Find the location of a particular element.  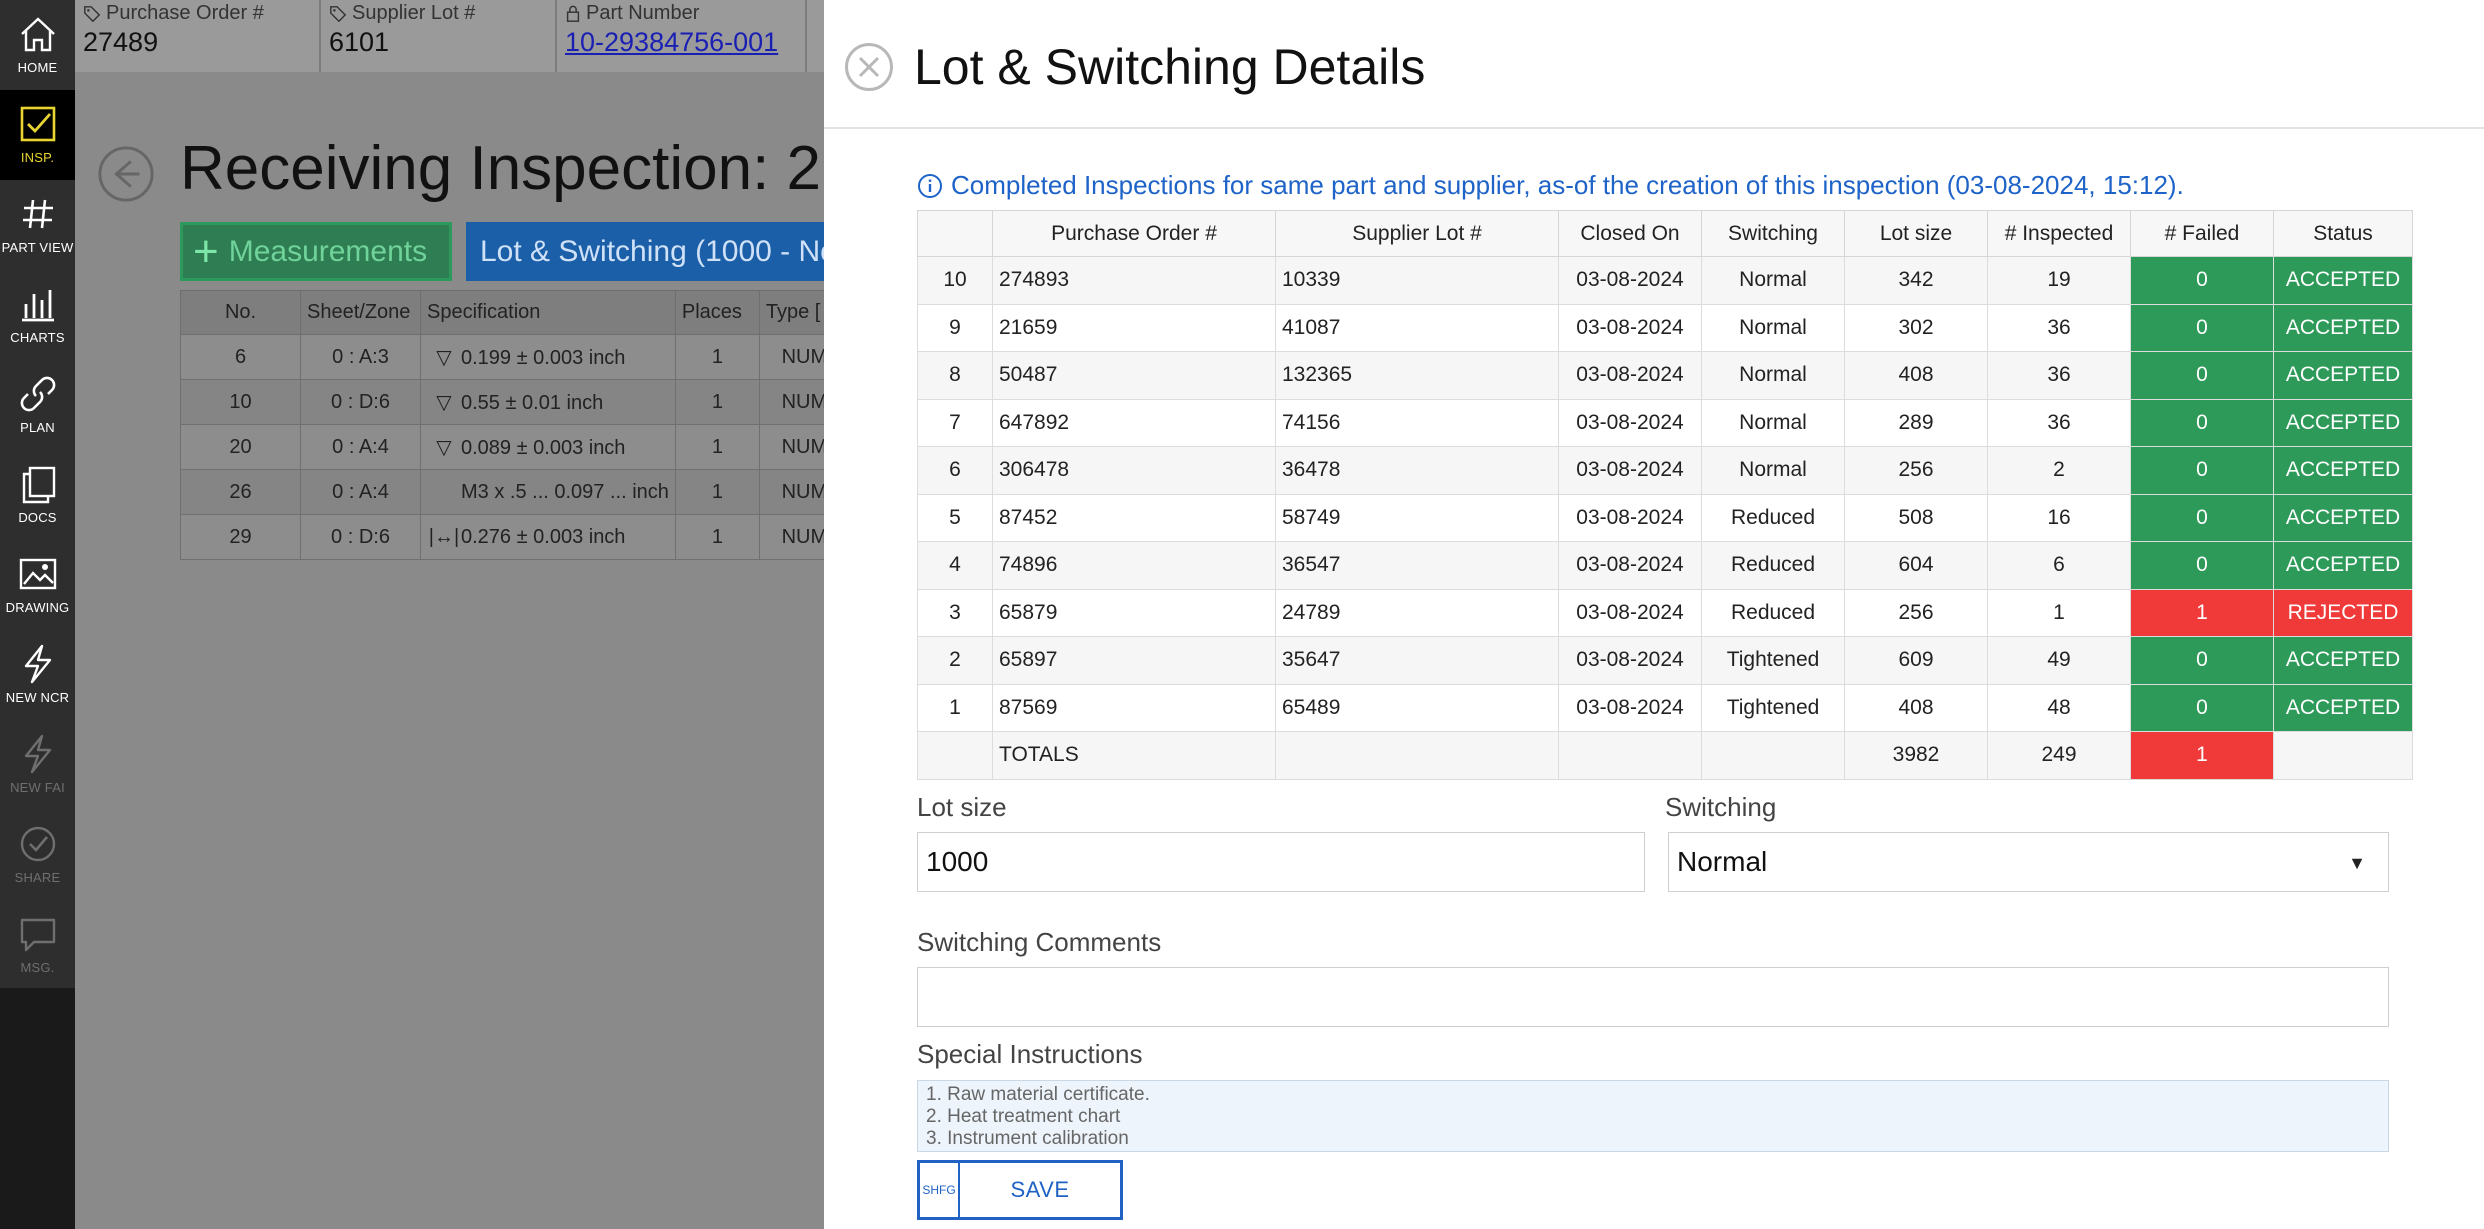

lot-switching-button-label: Lot & Switching (1000 - No is located at coordinates (658, 251).